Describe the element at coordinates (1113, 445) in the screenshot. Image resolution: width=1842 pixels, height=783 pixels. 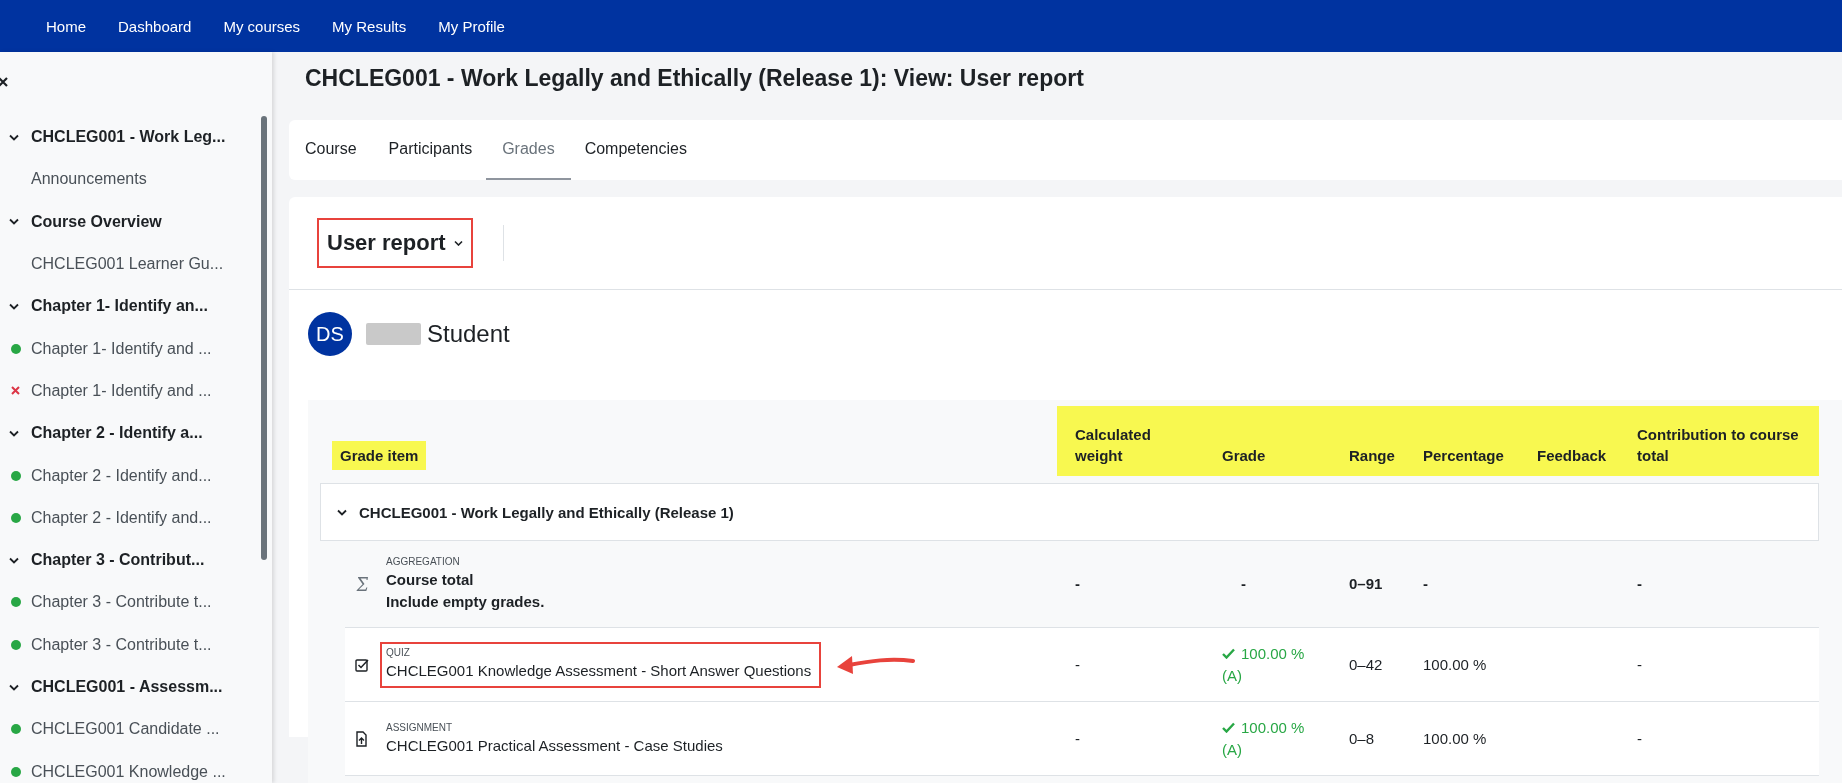
I see `column-header: Calculated weight` at that location.